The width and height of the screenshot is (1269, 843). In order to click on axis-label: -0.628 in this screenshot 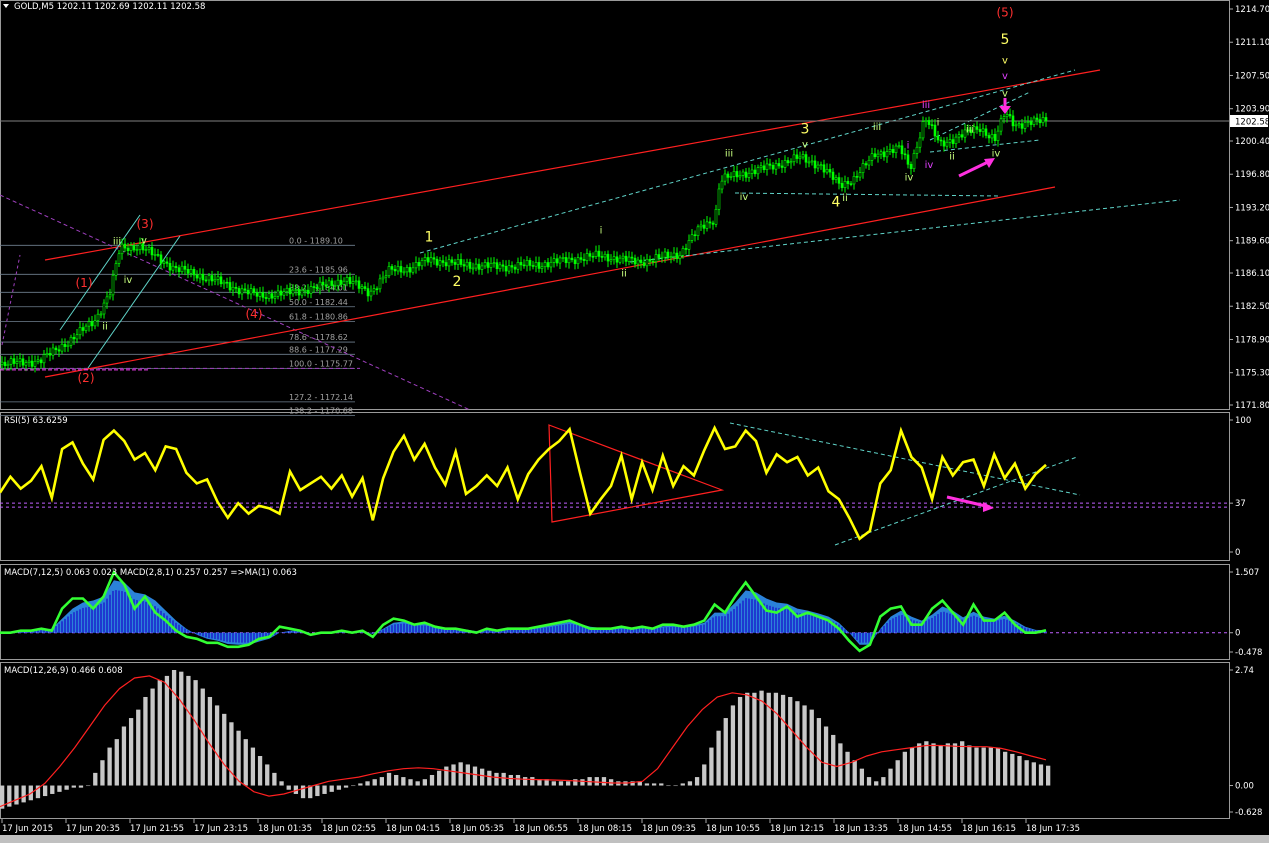, I will do `click(1248, 813)`.